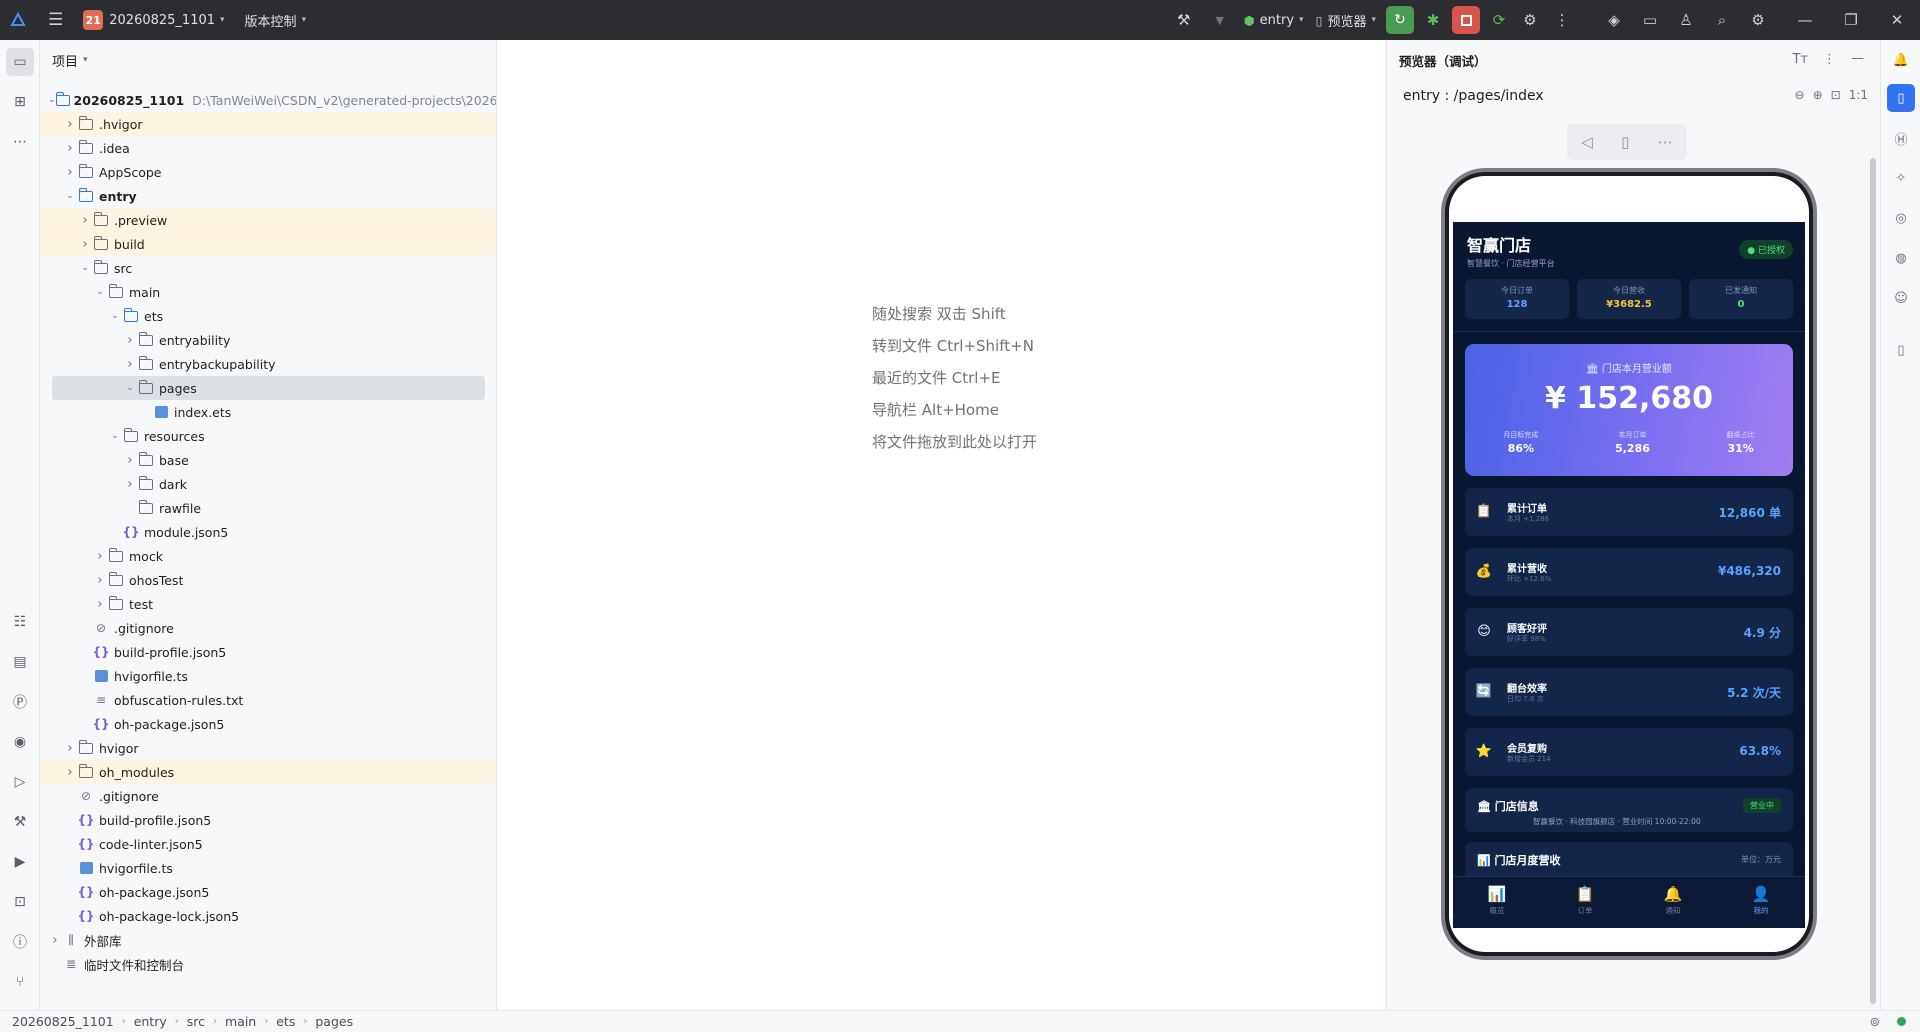  I want to click on account-icon: ♙, so click(1686, 20).